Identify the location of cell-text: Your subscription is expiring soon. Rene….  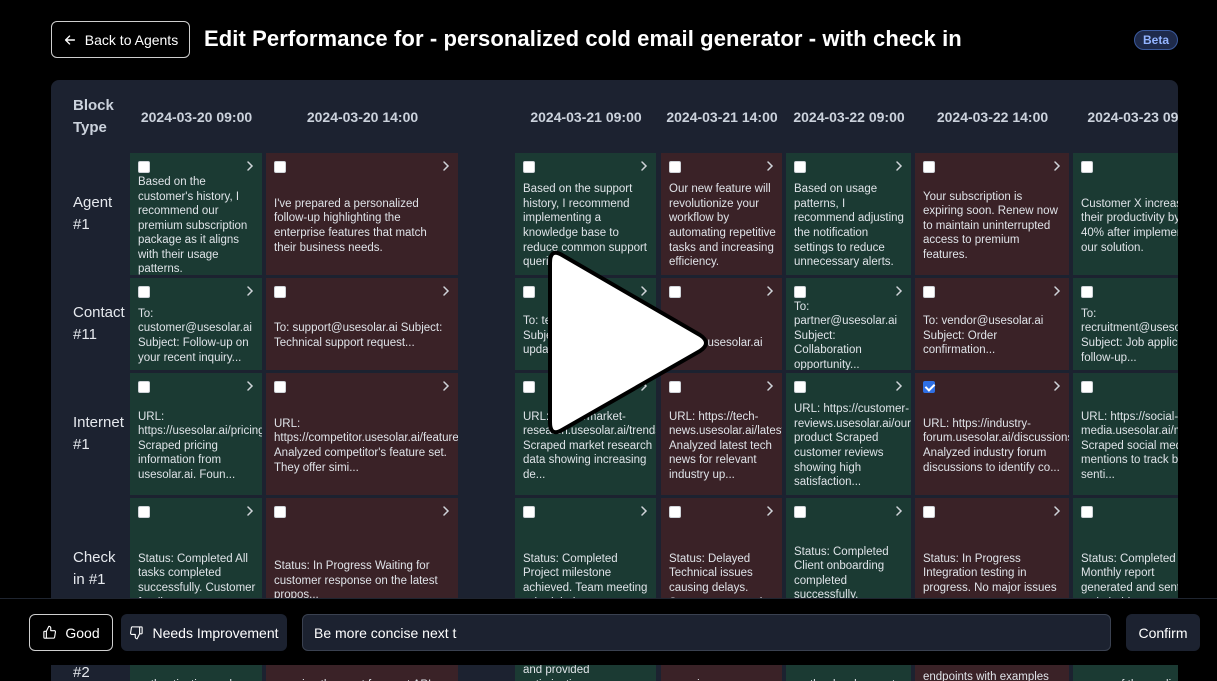
(990, 225).